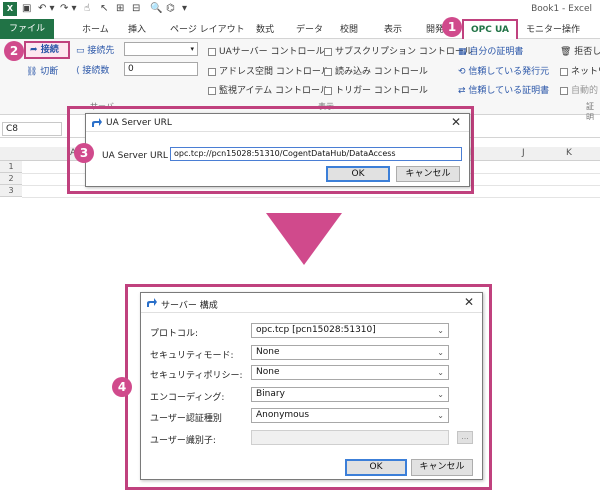 The image size is (600, 490). Describe the element at coordinates (311, 197) in the screenshot. I see `grid-line` at that location.